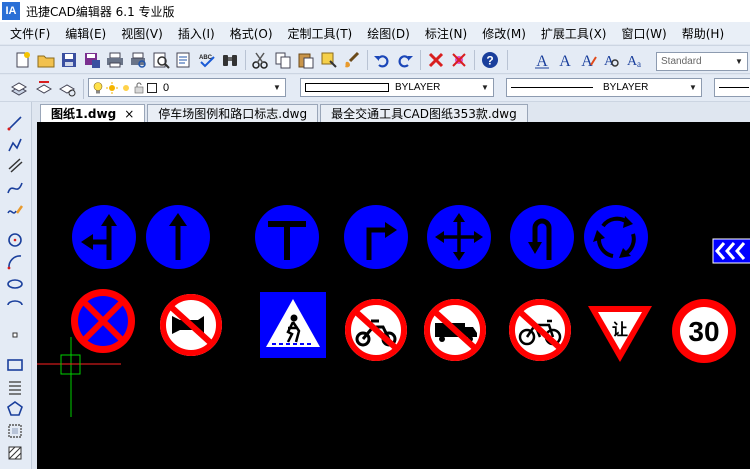  Describe the element at coordinates (260, 60) in the screenshot. I see `cut-icon` at that location.